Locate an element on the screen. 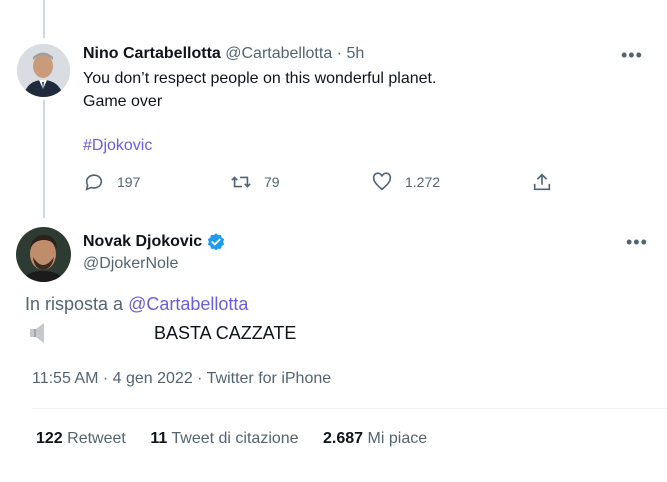 This screenshot has width=667, height=482. like-count: 2.687 is located at coordinates (343, 438).